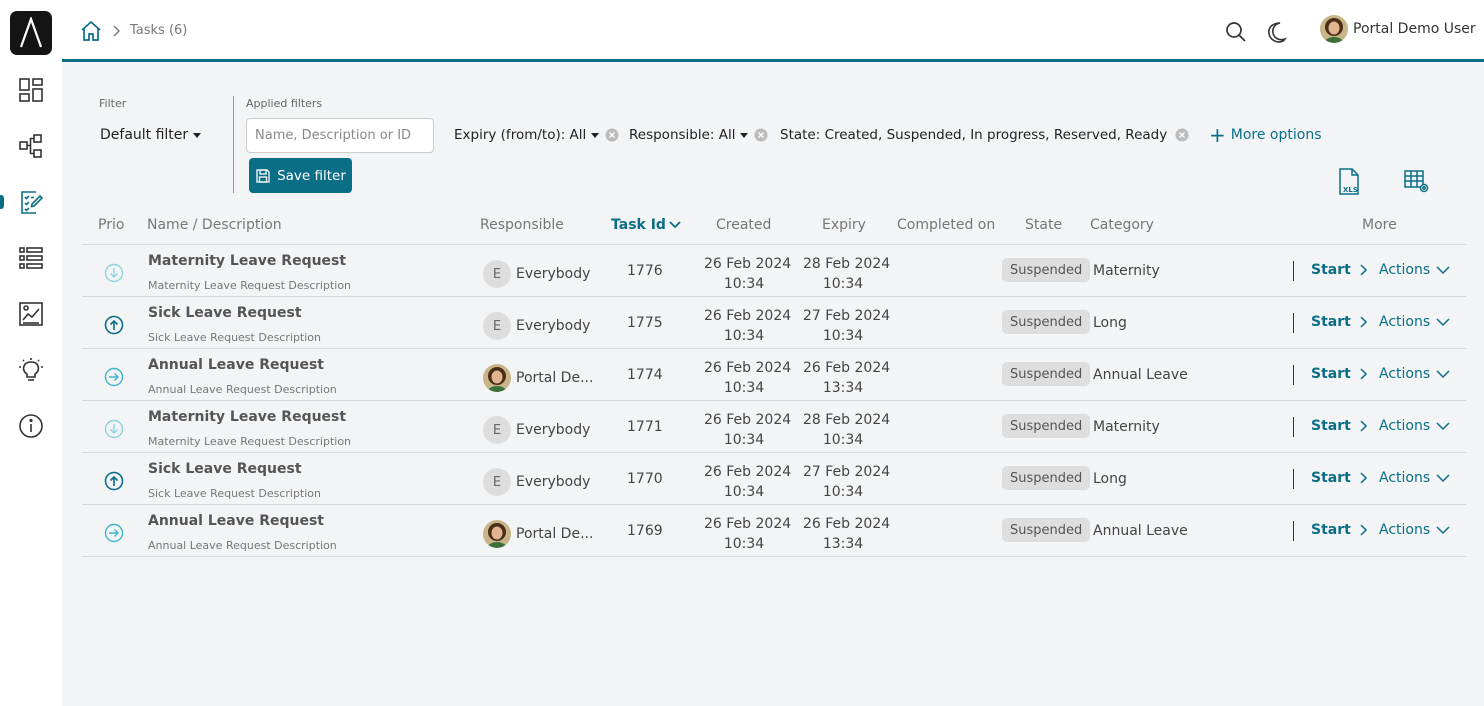  I want to click on column-responsible: Responsible, so click(522, 225).